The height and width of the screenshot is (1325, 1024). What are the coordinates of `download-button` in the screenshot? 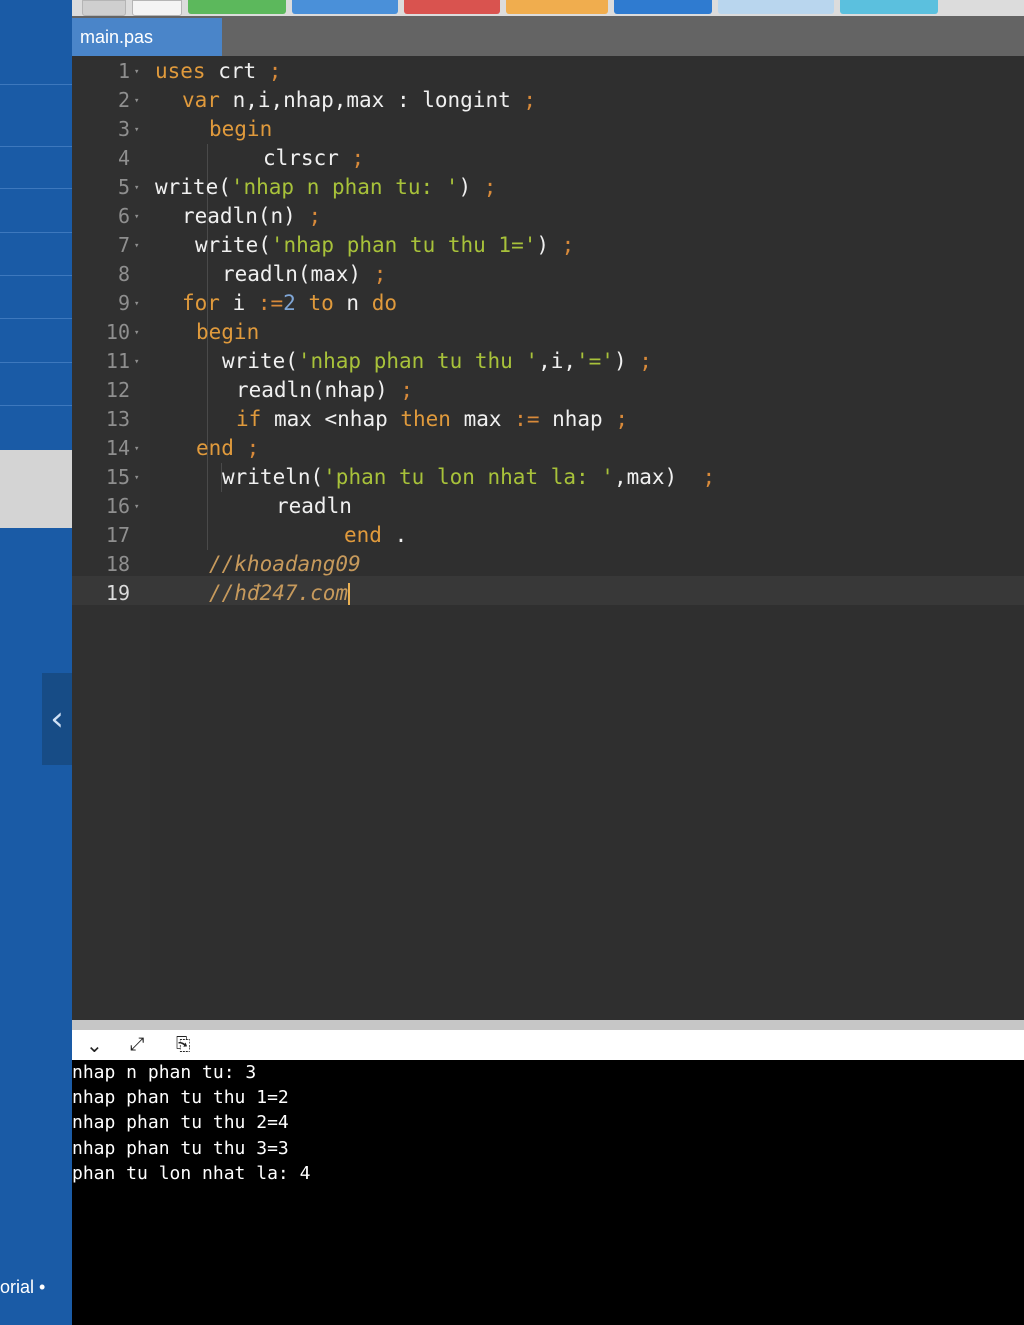 It's located at (889, 7).